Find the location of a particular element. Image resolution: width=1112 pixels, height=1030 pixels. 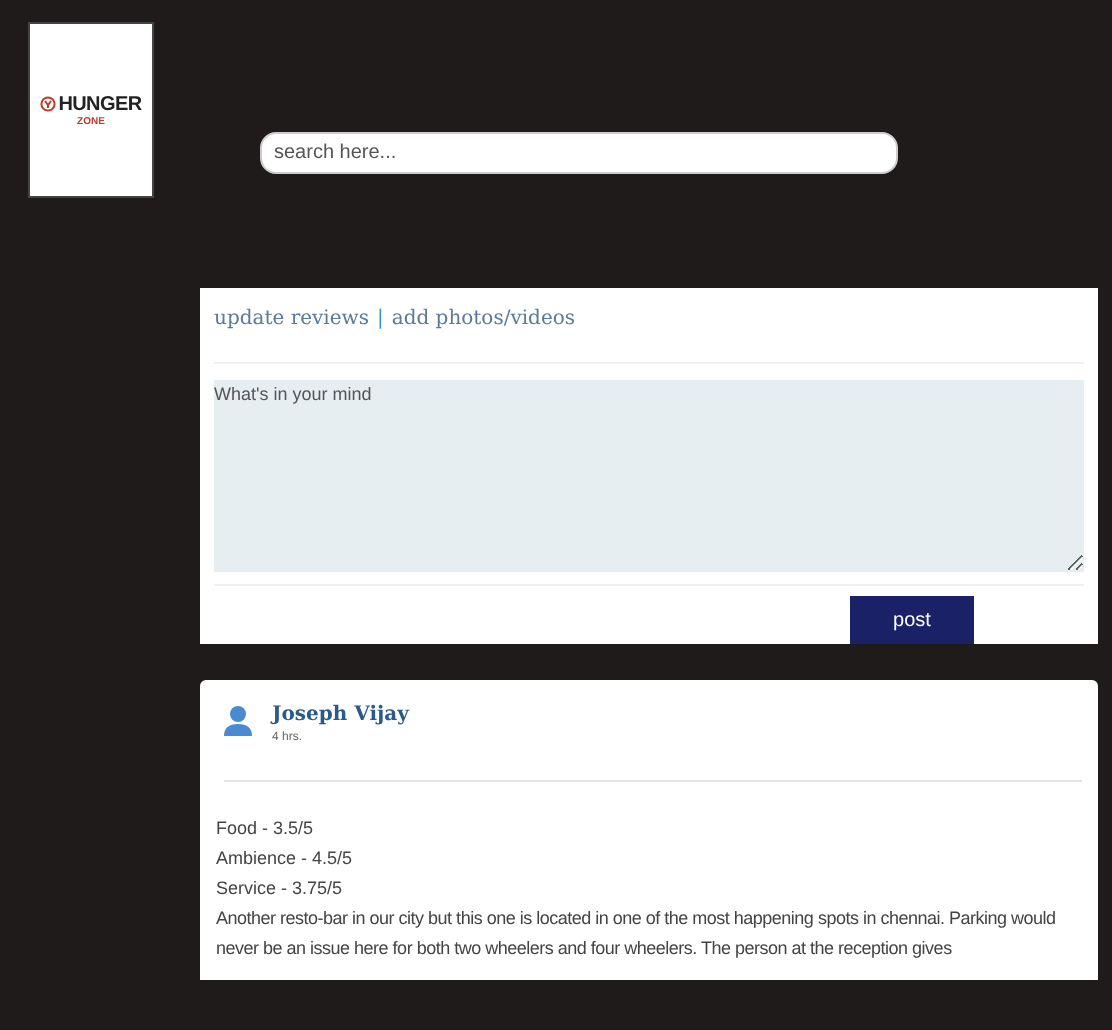

logo-emblem-icon is located at coordinates (48, 104).